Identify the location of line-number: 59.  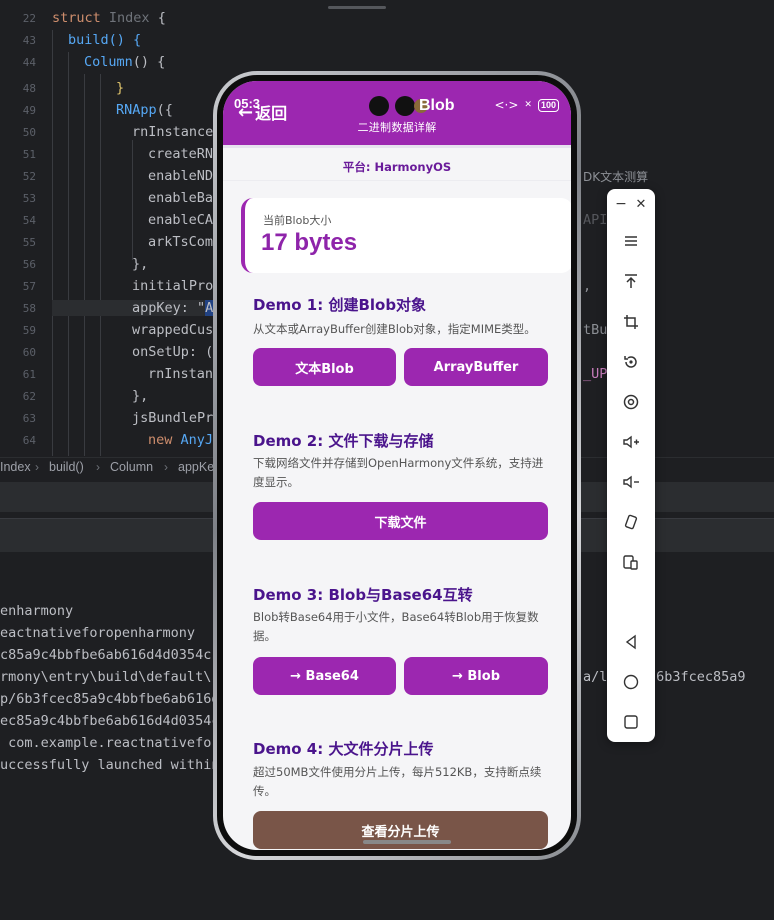
(29, 330).